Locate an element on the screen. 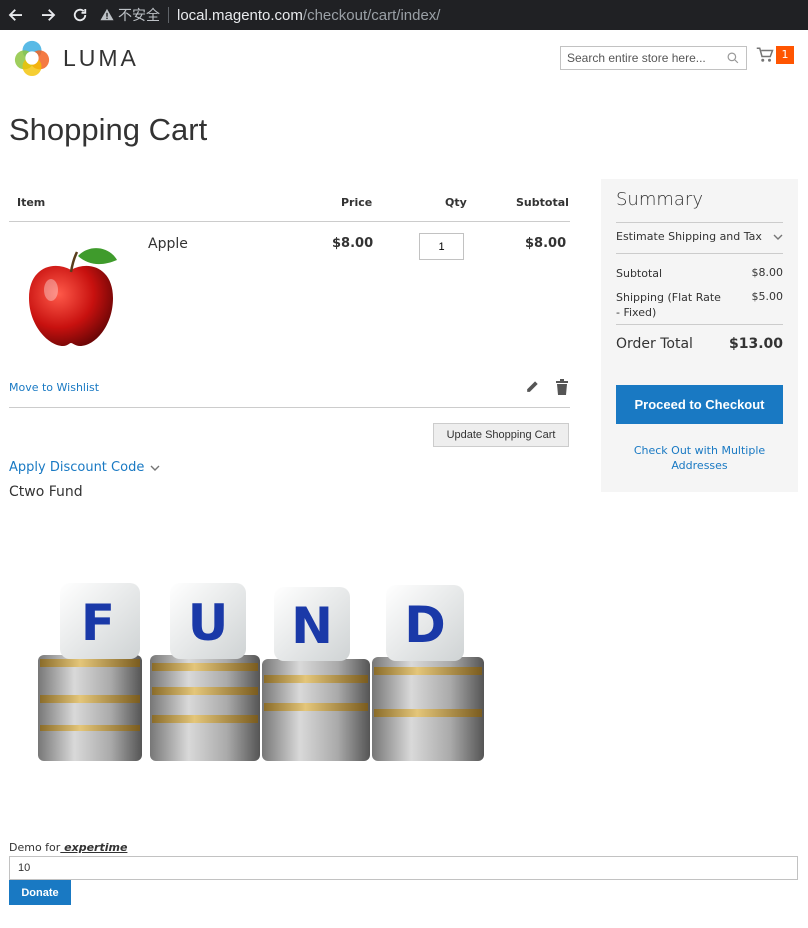  demo-label: Demo for expertime is located at coordinates (68, 847).